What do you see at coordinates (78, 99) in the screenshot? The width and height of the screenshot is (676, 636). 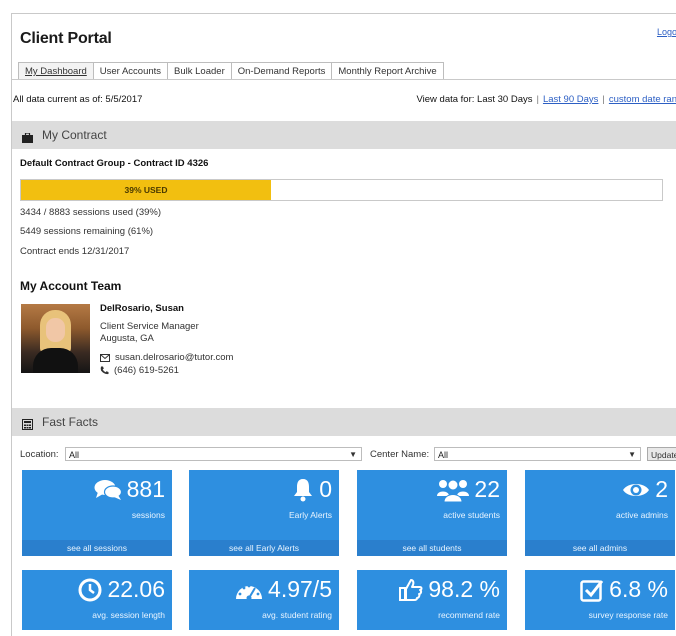 I see `data-current-text: All data current as of: 5/5/2017` at bounding box center [78, 99].